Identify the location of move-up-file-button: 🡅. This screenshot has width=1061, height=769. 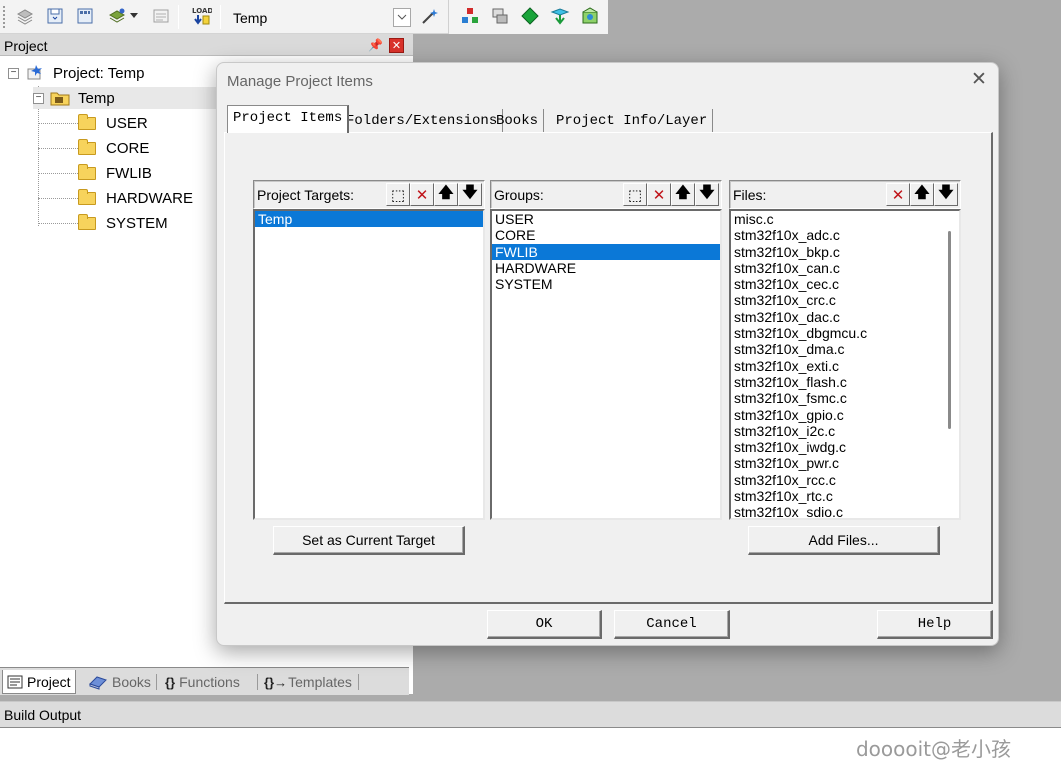
(922, 194).